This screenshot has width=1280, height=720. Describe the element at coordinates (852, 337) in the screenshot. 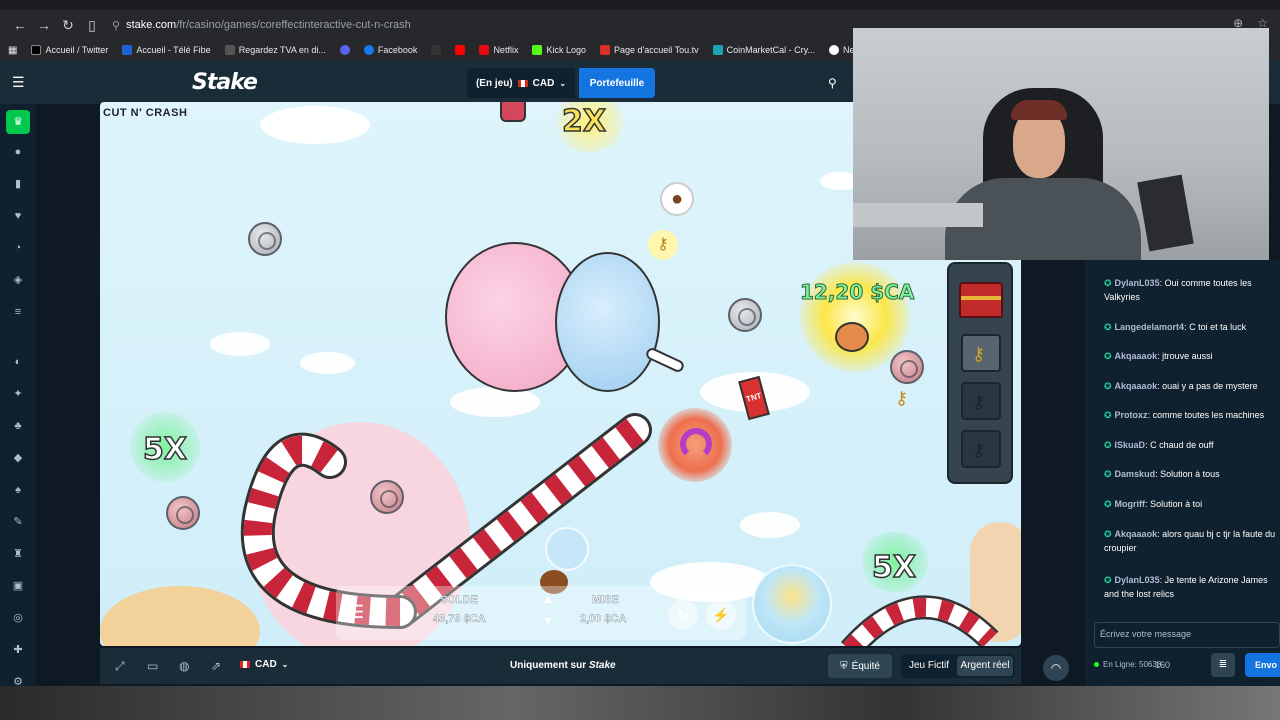

I see `character-icon` at that location.